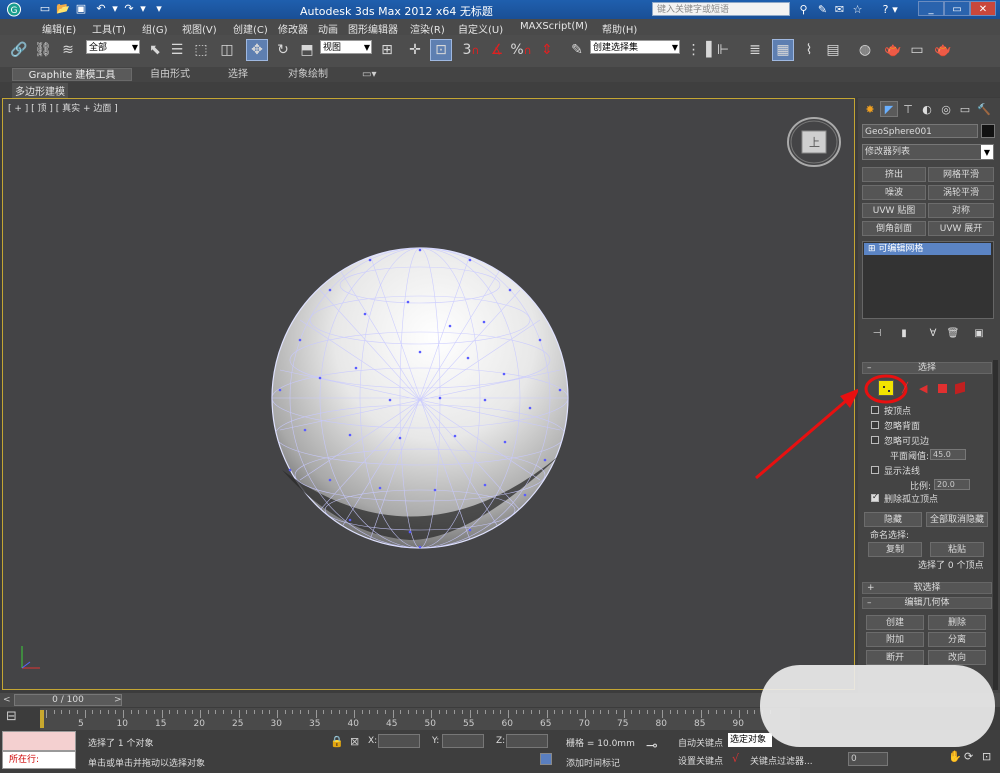 This screenshot has width=1000, height=773. What do you see at coordinates (957, 8) in the screenshot?
I see `maximize-button: ▭` at bounding box center [957, 8].